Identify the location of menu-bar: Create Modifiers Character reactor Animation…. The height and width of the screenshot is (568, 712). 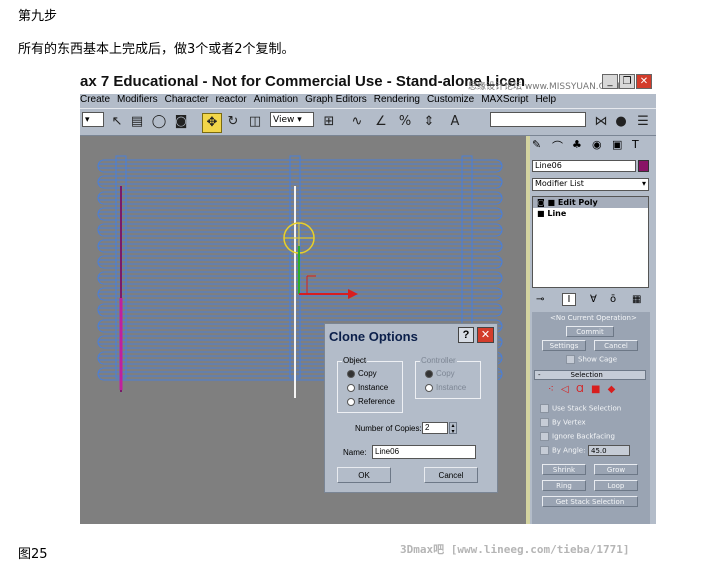
(368, 101).